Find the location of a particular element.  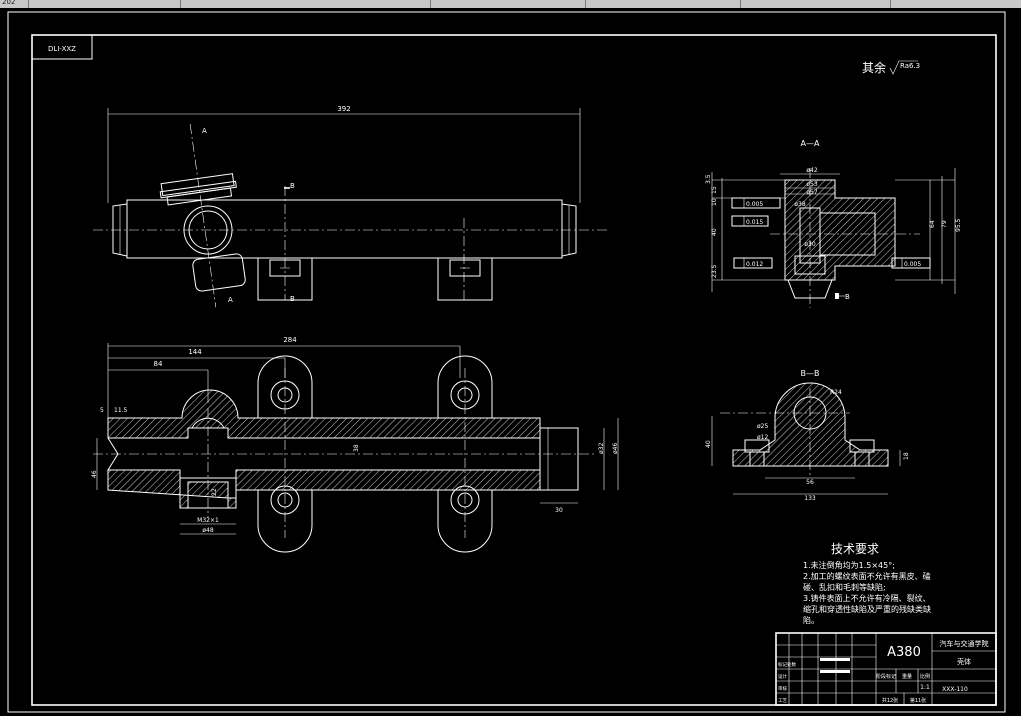

aa-dim-phi30: ø30 is located at coordinates (809, 244).